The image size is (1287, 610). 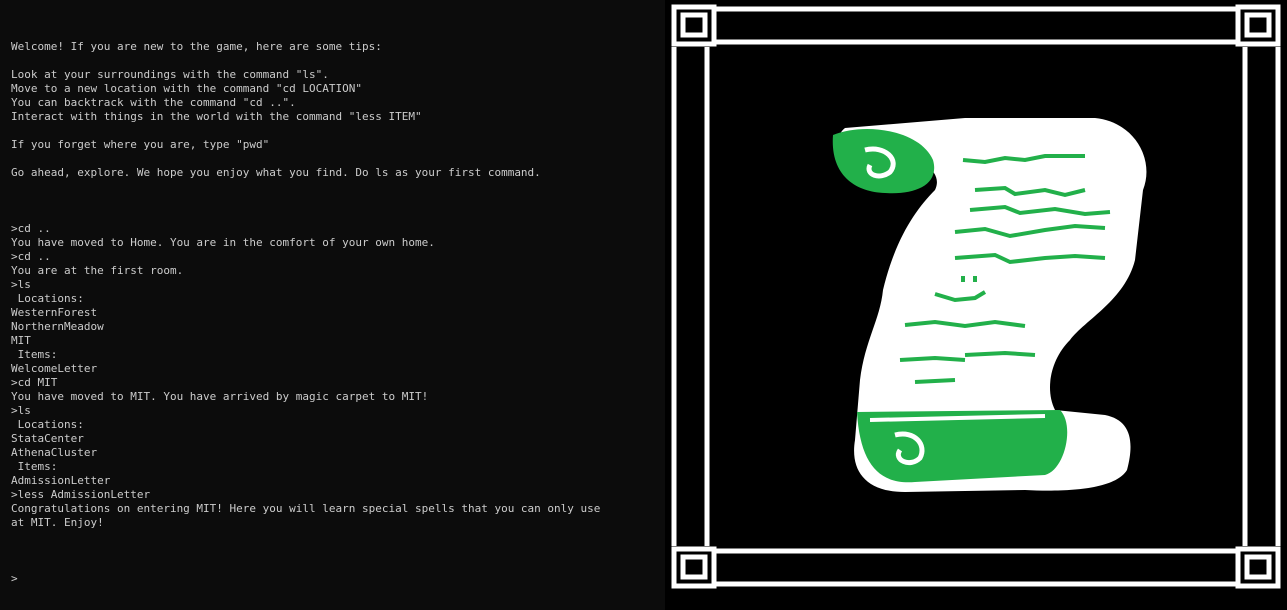 What do you see at coordinates (97, 270) in the screenshot?
I see `terminal-line: You are at the first room.` at bounding box center [97, 270].